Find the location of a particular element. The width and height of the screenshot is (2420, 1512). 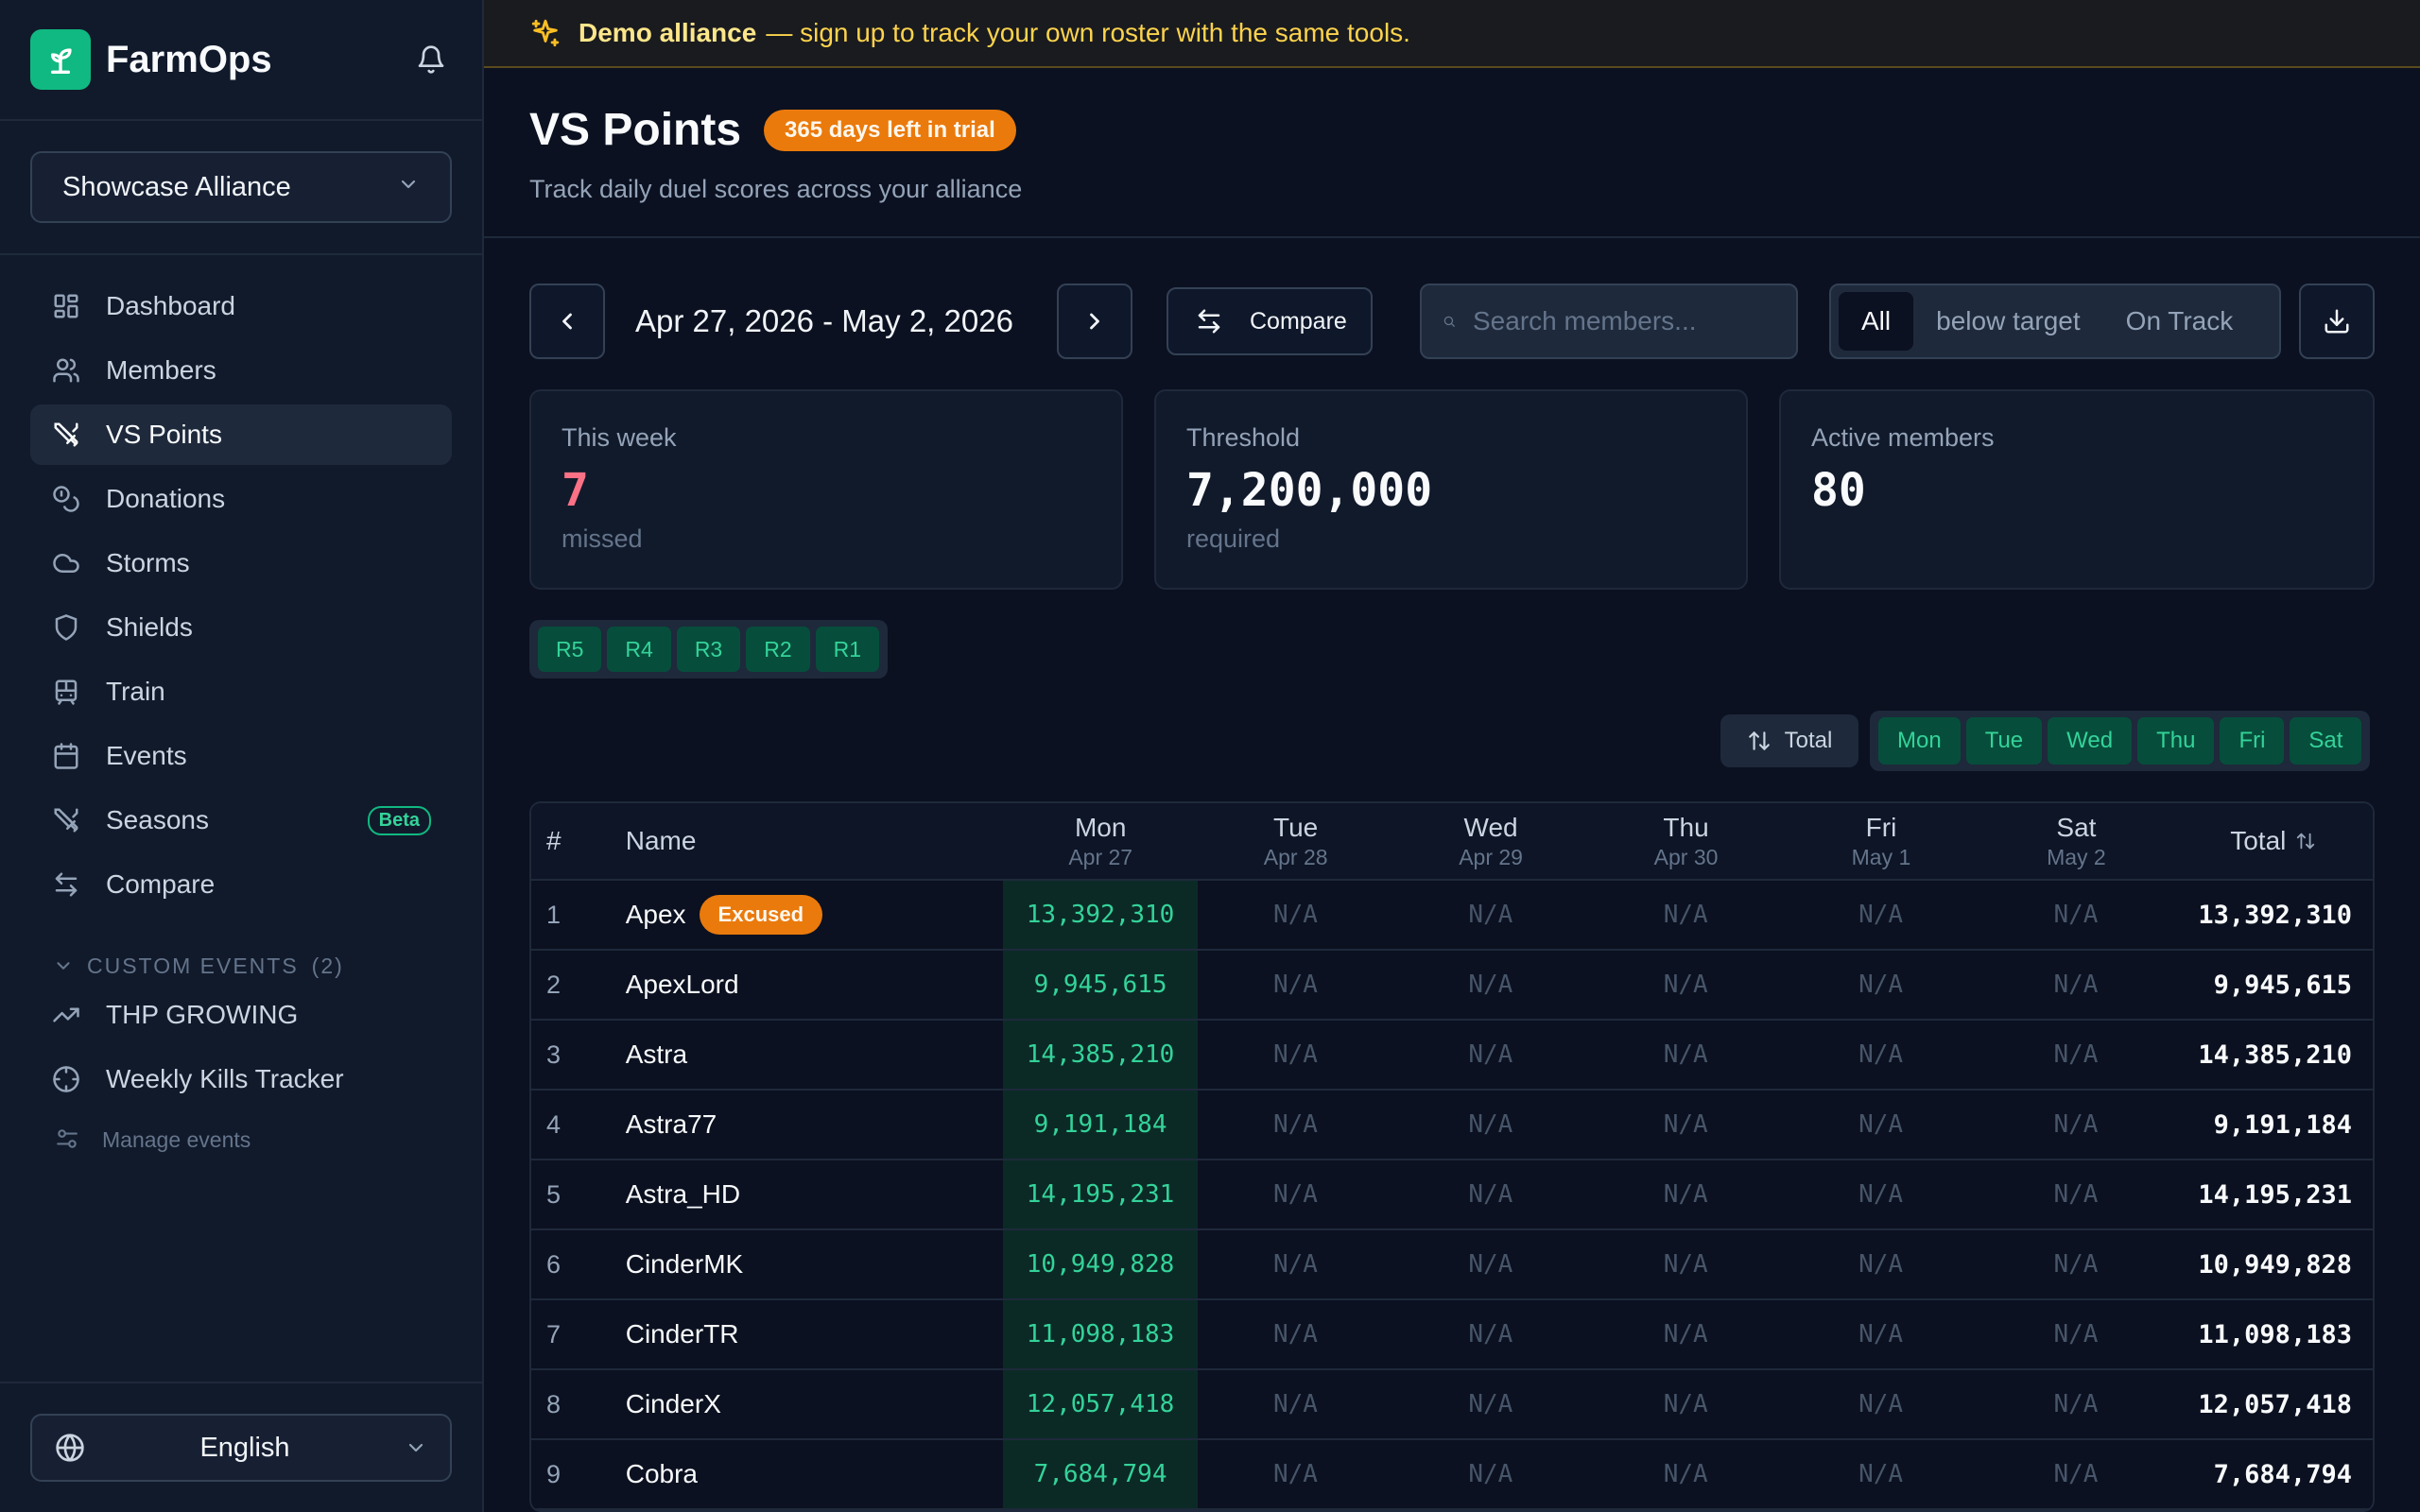

filter-all: All is located at coordinates (1876, 321).